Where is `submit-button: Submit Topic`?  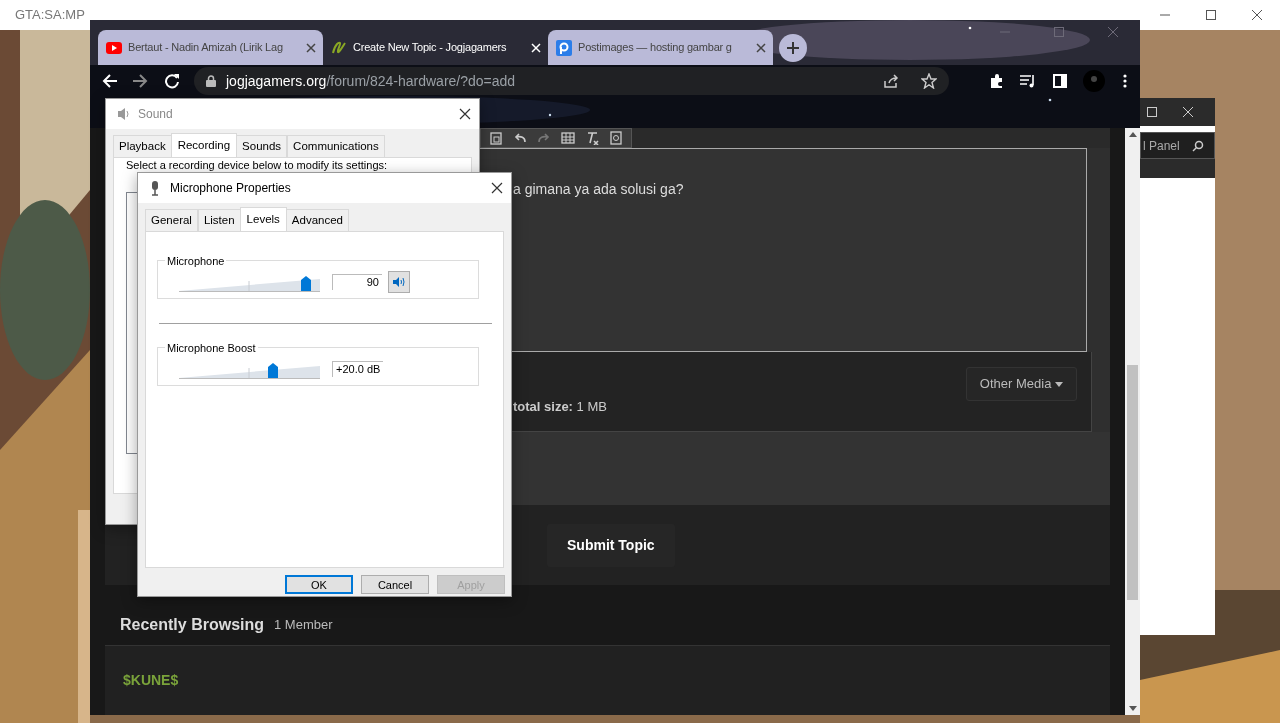
submit-button: Submit Topic is located at coordinates (611, 545).